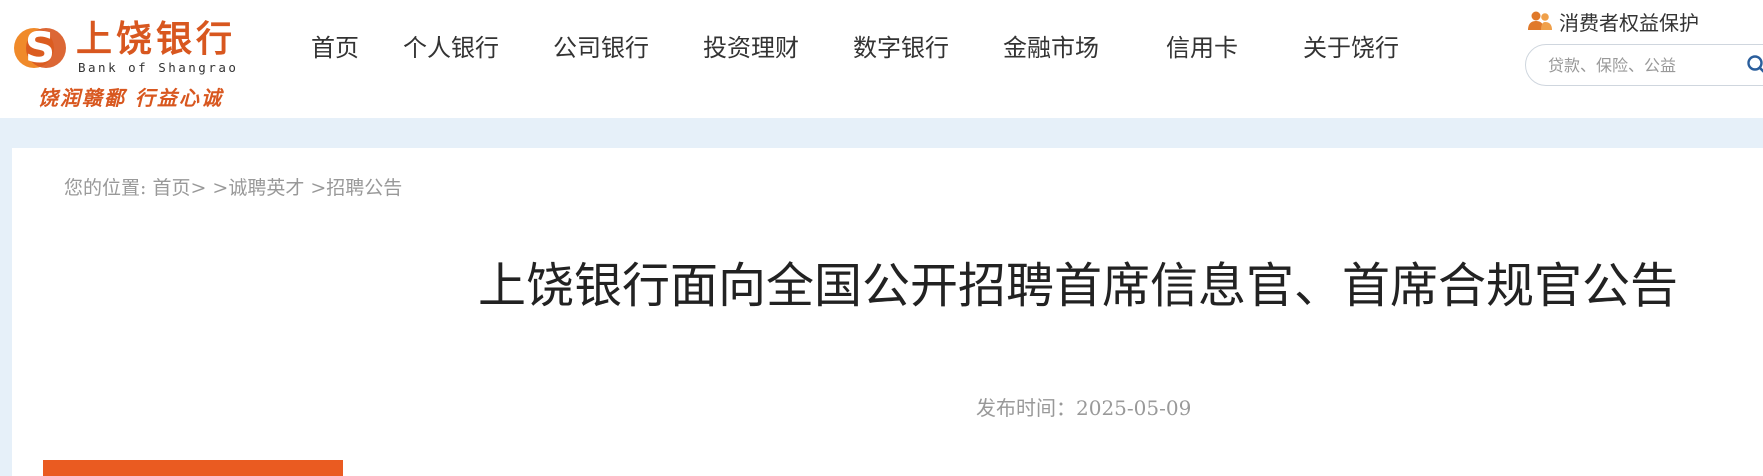 Image resolution: width=1763 pixels, height=476 pixels. What do you see at coordinates (255, 188) in the screenshot?
I see `breadcrumb-careers: >诚聘英才` at bounding box center [255, 188].